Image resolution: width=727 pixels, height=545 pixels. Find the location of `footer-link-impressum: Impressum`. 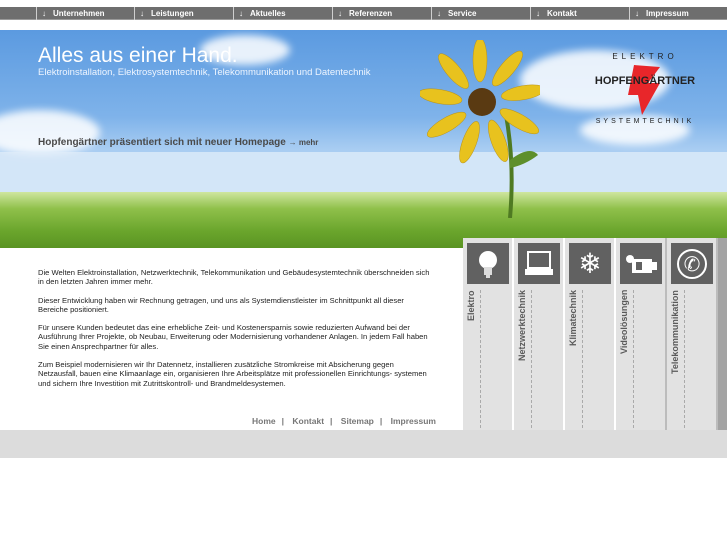

footer-link-impressum: Impressum is located at coordinates (413, 421).